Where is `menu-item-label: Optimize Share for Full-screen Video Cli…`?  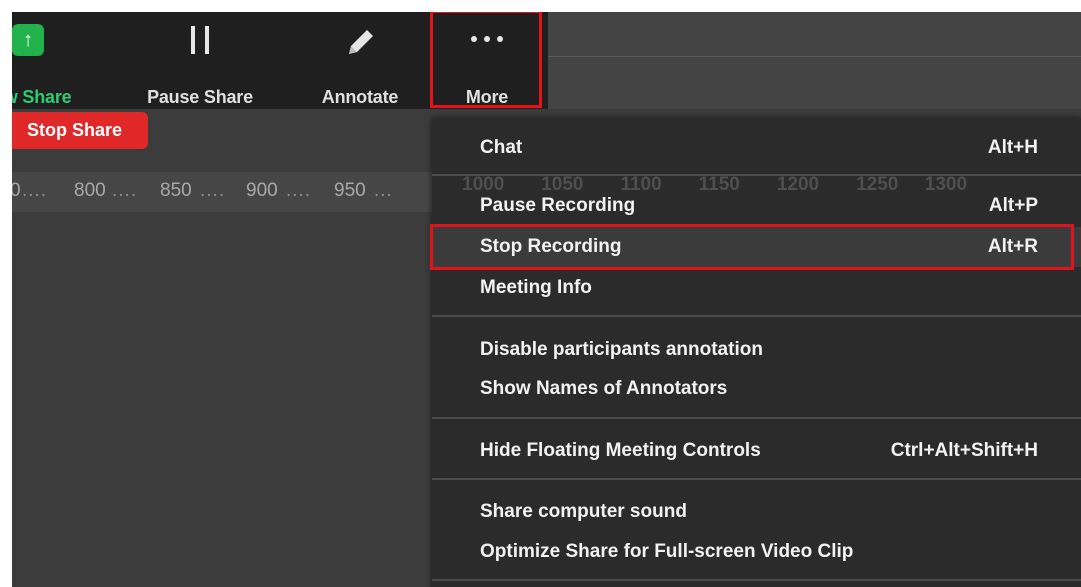 menu-item-label: Optimize Share for Full-screen Video Cli… is located at coordinates (667, 551).